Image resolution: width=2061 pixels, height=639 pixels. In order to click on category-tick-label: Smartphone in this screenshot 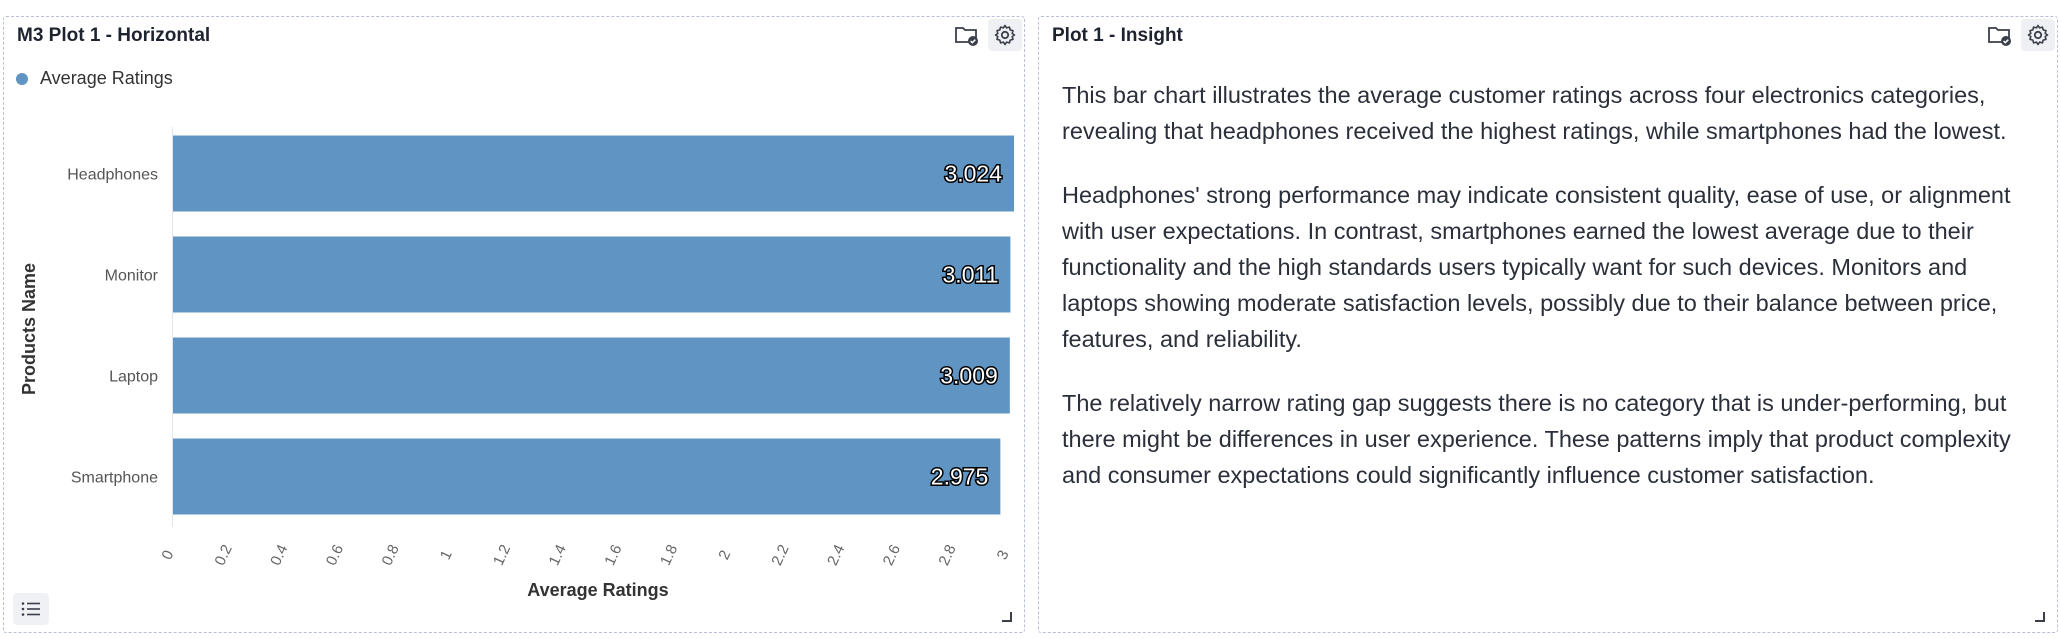, I will do `click(114, 478)`.